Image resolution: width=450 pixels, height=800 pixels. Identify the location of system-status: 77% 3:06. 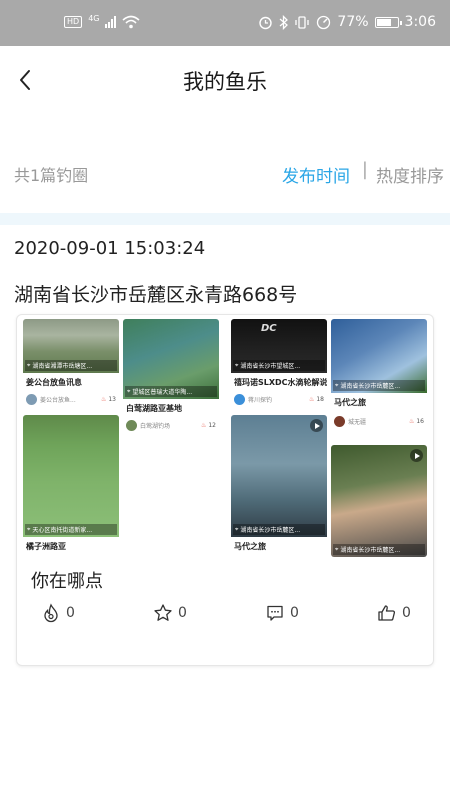
(347, 22).